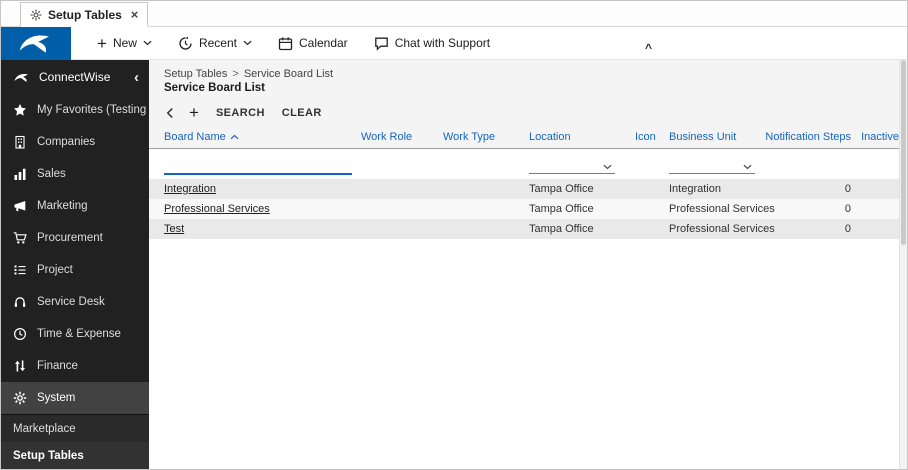 Image resolution: width=908 pixels, height=470 pixels. I want to click on column-header-business-unit: Business Unit, so click(725, 137).